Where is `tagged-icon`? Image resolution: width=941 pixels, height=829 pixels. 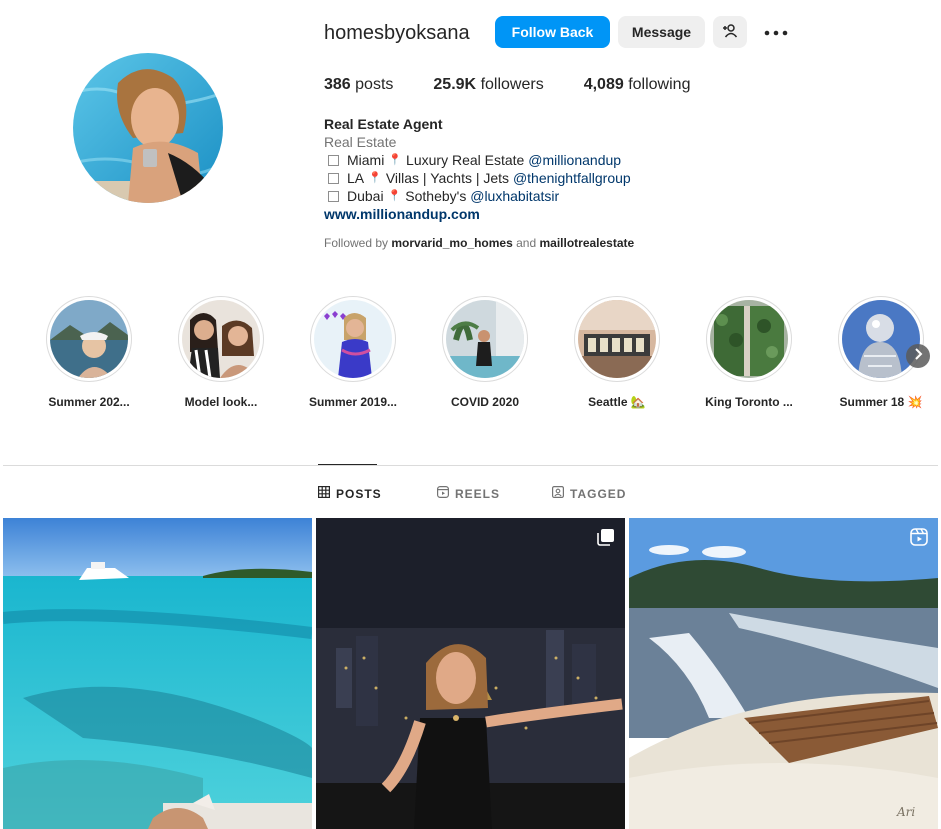 tagged-icon is located at coordinates (561, 493).